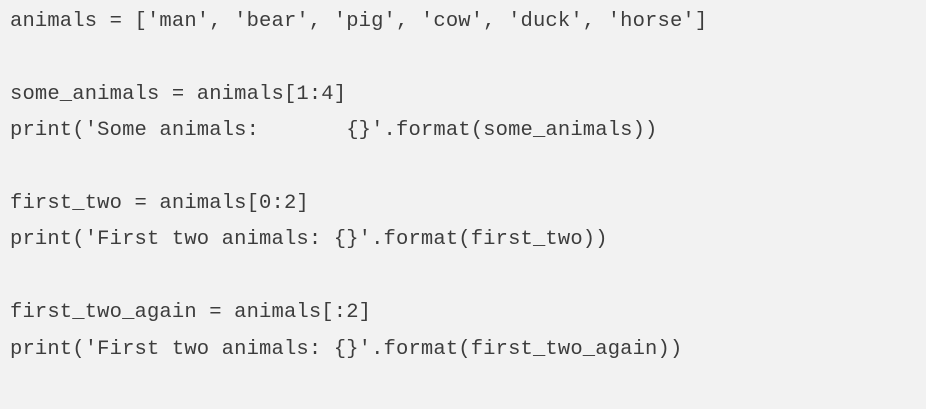 This screenshot has width=926, height=409. Describe the element at coordinates (178, 94) in the screenshot. I see `code-line-3: some_animals = animals[1:4]` at that location.